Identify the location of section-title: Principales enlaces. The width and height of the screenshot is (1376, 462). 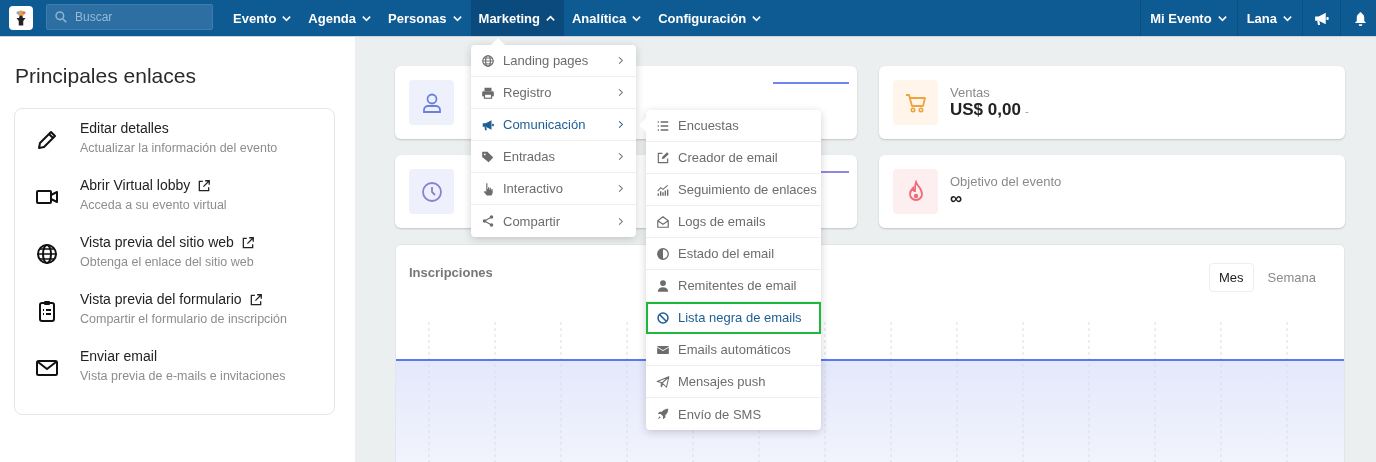
(106, 76).